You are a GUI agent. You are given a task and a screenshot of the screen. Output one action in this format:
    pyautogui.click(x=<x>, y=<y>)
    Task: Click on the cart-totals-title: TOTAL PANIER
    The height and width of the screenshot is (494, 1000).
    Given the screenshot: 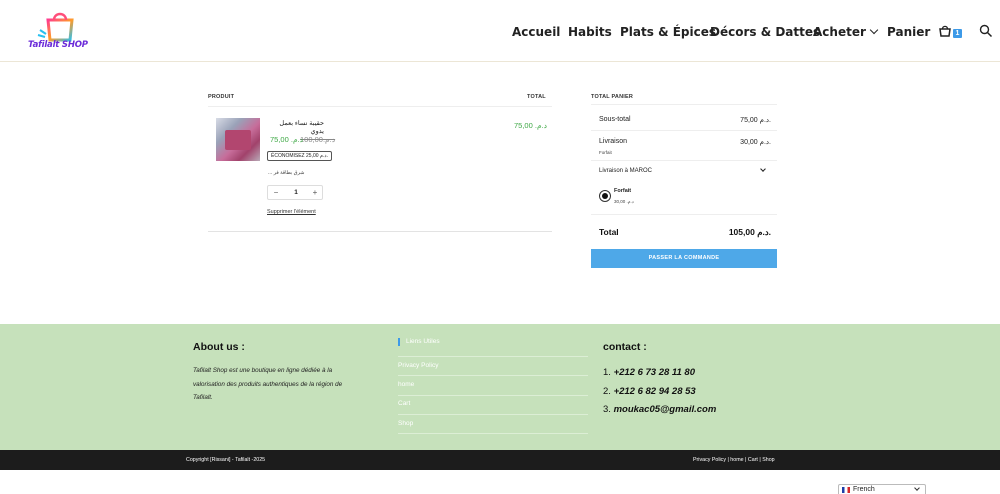 What is the action you would take?
    pyautogui.click(x=612, y=97)
    